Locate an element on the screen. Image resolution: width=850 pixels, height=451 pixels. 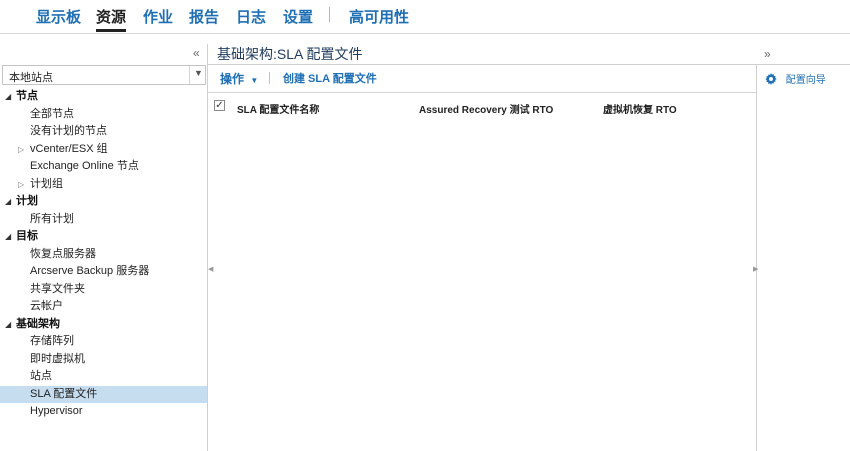
tree-section-nodes: ◢ 节点 is located at coordinates (103, 97).